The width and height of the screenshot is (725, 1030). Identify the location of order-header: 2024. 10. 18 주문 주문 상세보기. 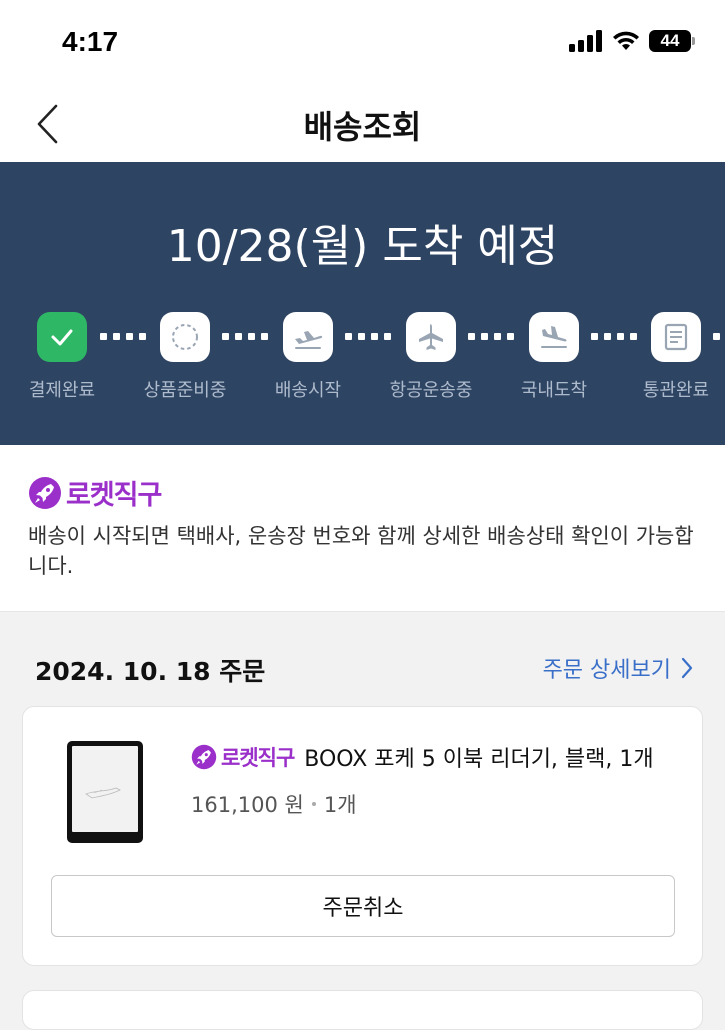
(362, 665).